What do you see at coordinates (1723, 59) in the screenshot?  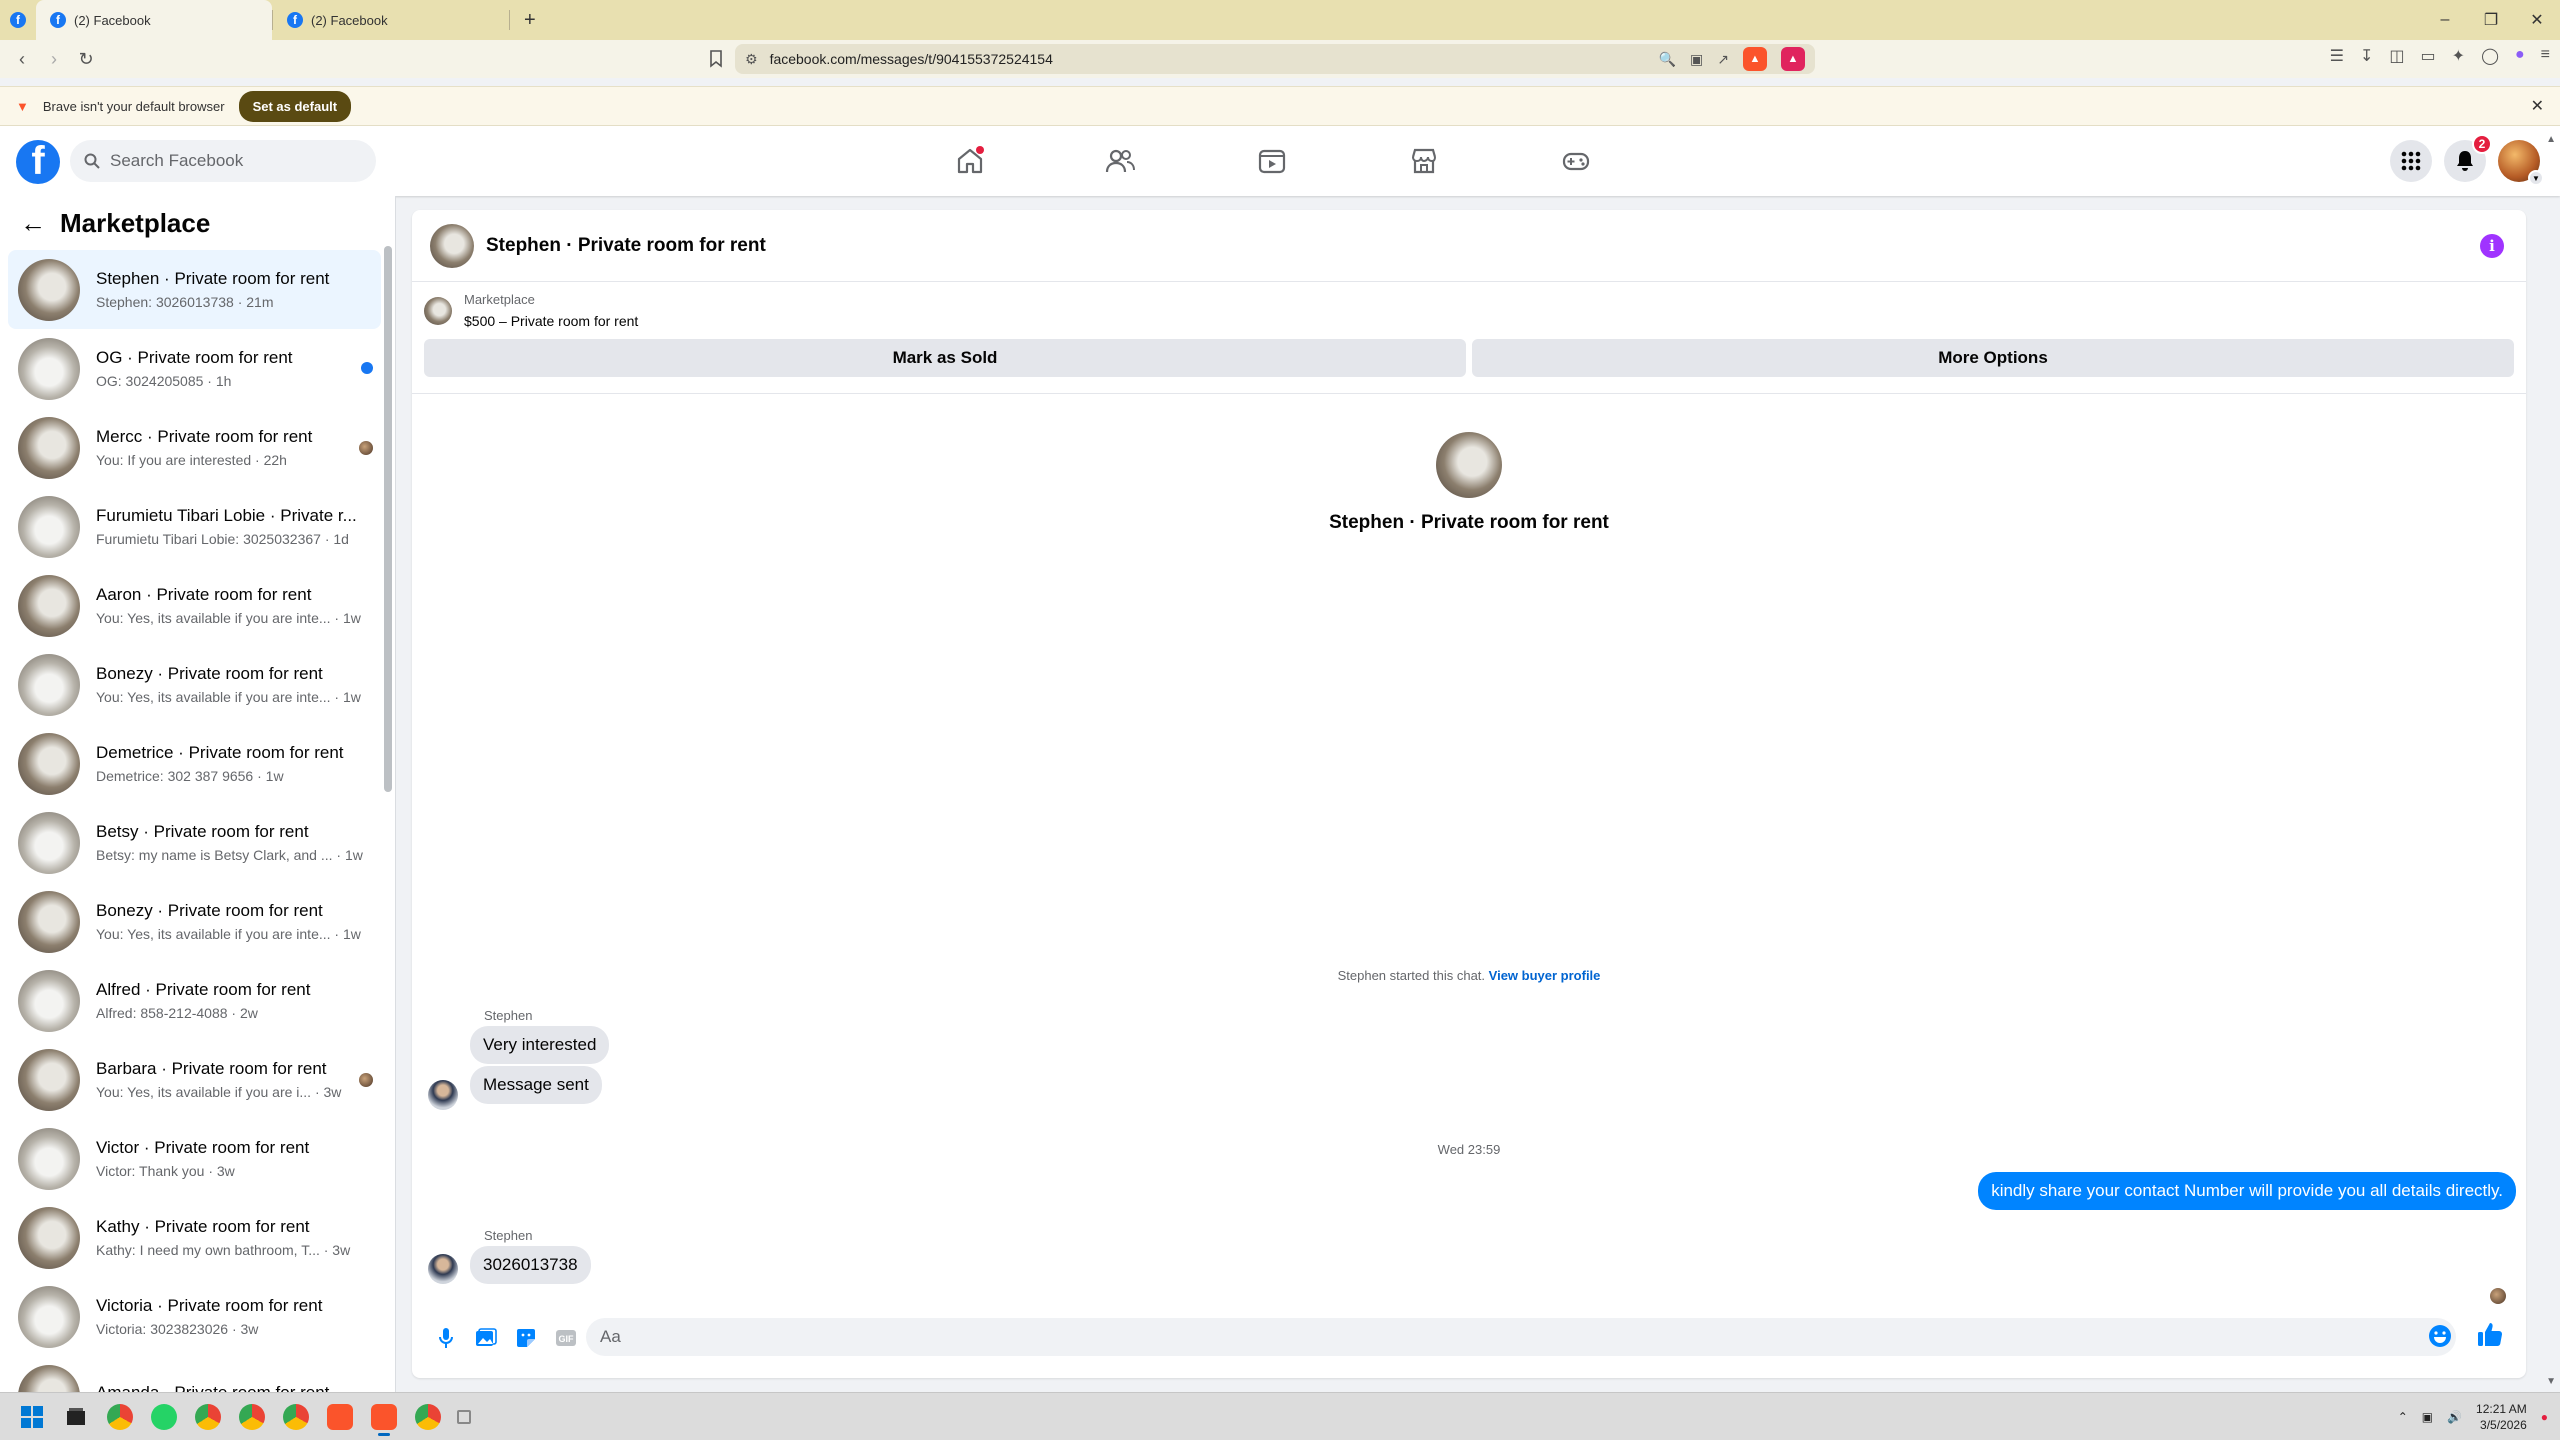 I see `share-icon: ↗` at bounding box center [1723, 59].